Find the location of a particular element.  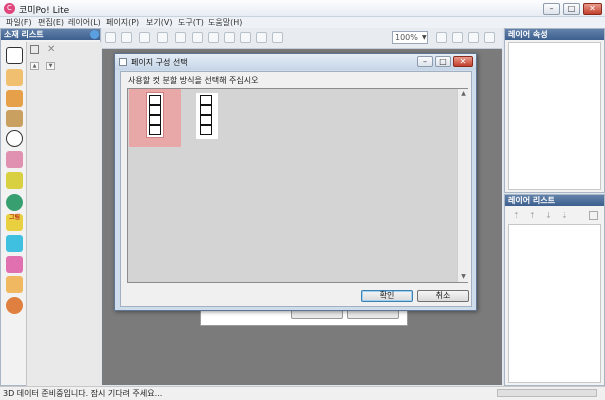

select-tool-icon is located at coordinates (14, 55).